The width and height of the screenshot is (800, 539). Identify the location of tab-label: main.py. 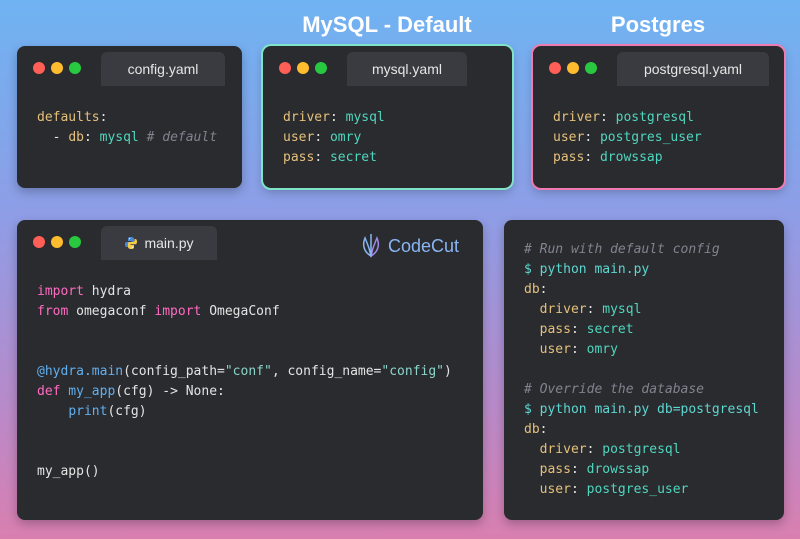
(169, 243).